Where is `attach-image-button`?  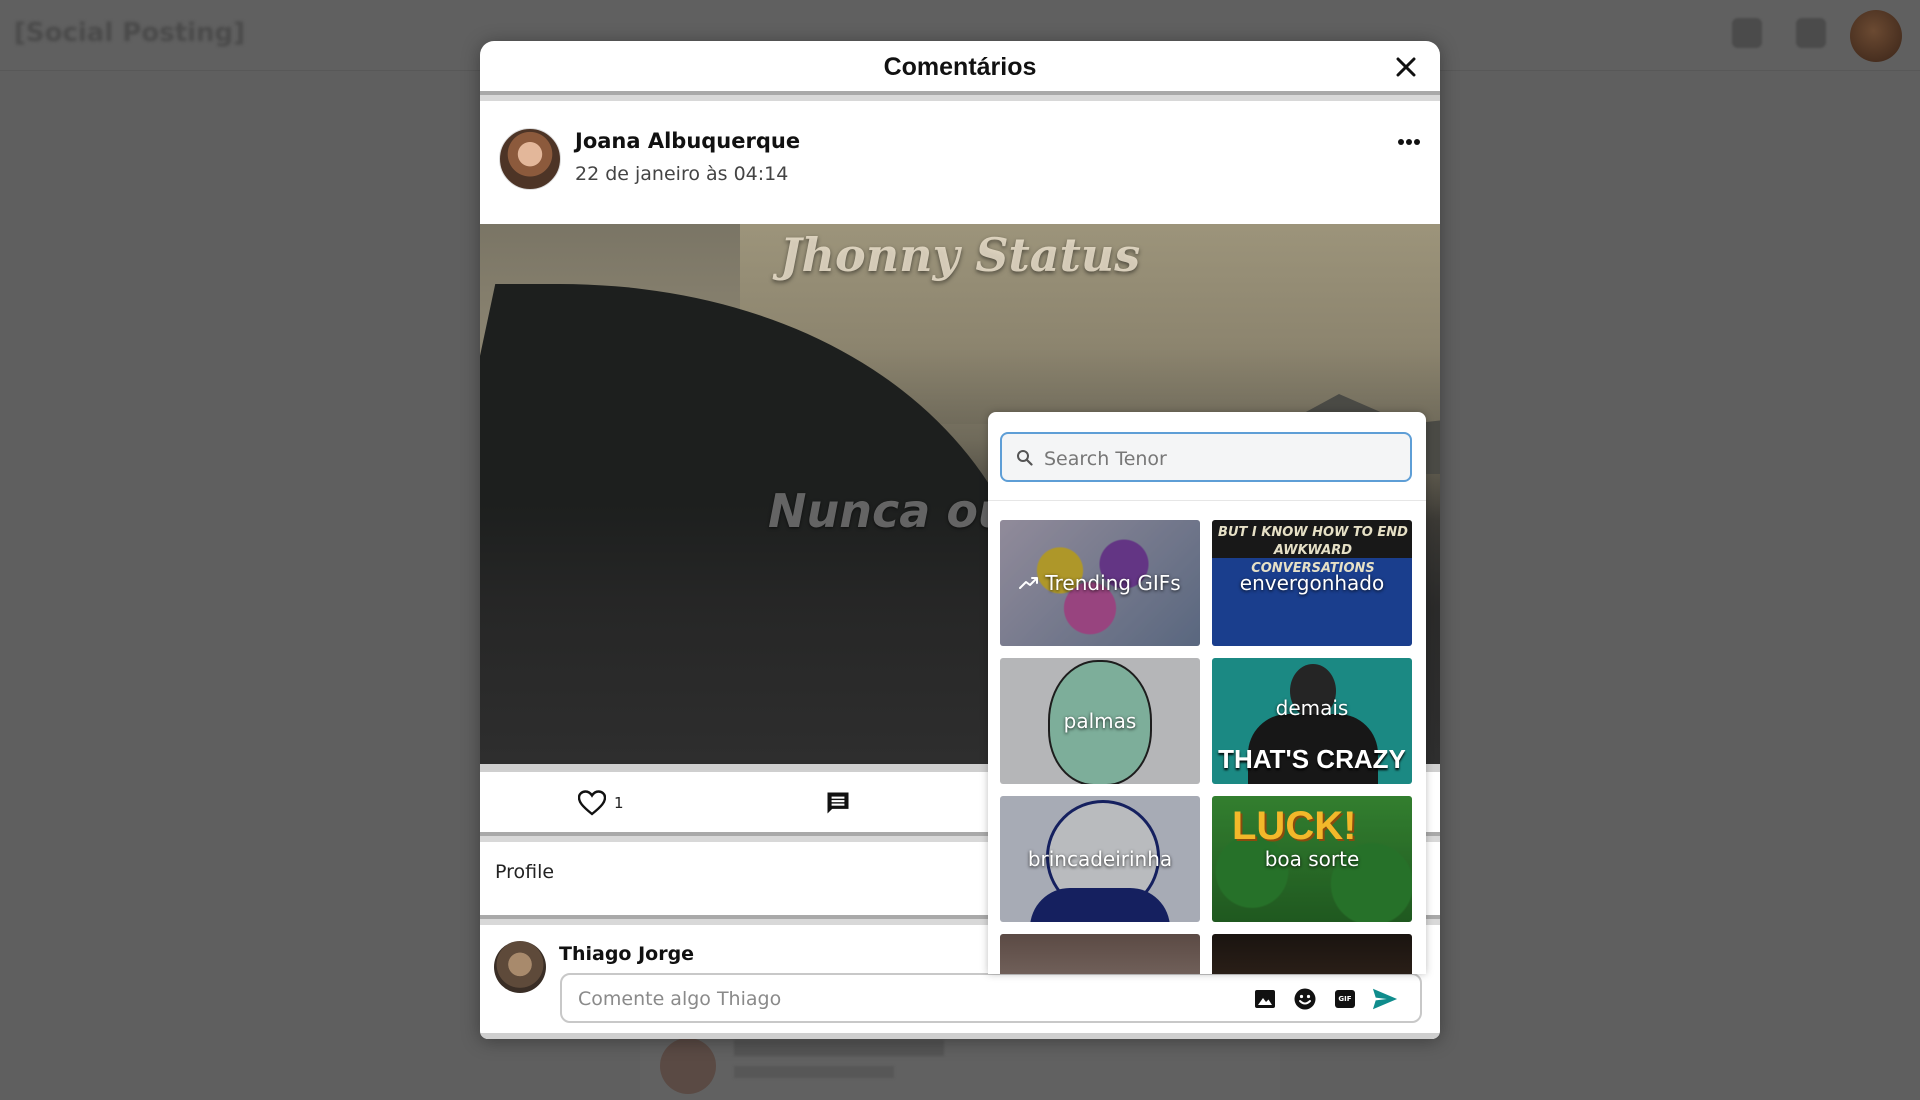 attach-image-button is located at coordinates (1265, 999).